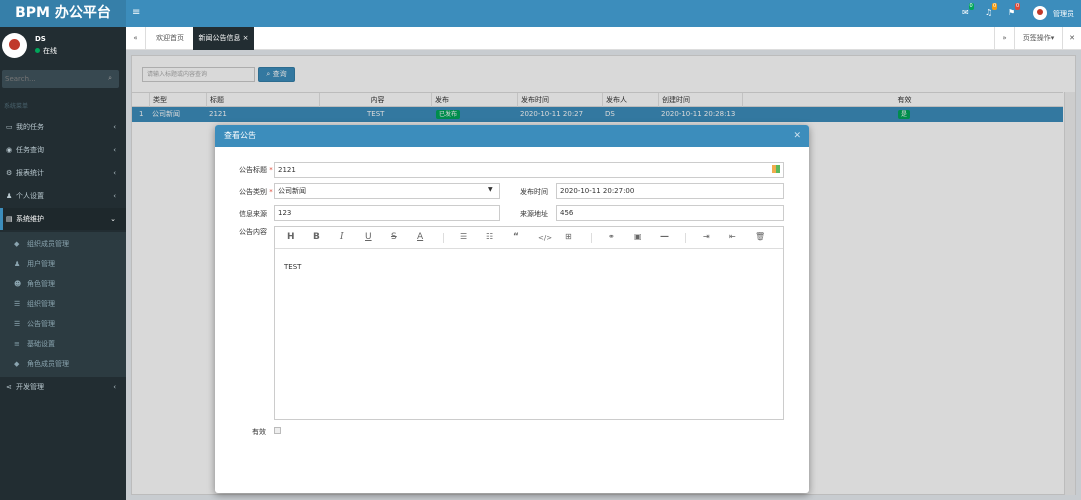 This screenshot has width=1081, height=500. Describe the element at coordinates (253, 214) in the screenshot. I see `source-label: 信息来源` at that location.